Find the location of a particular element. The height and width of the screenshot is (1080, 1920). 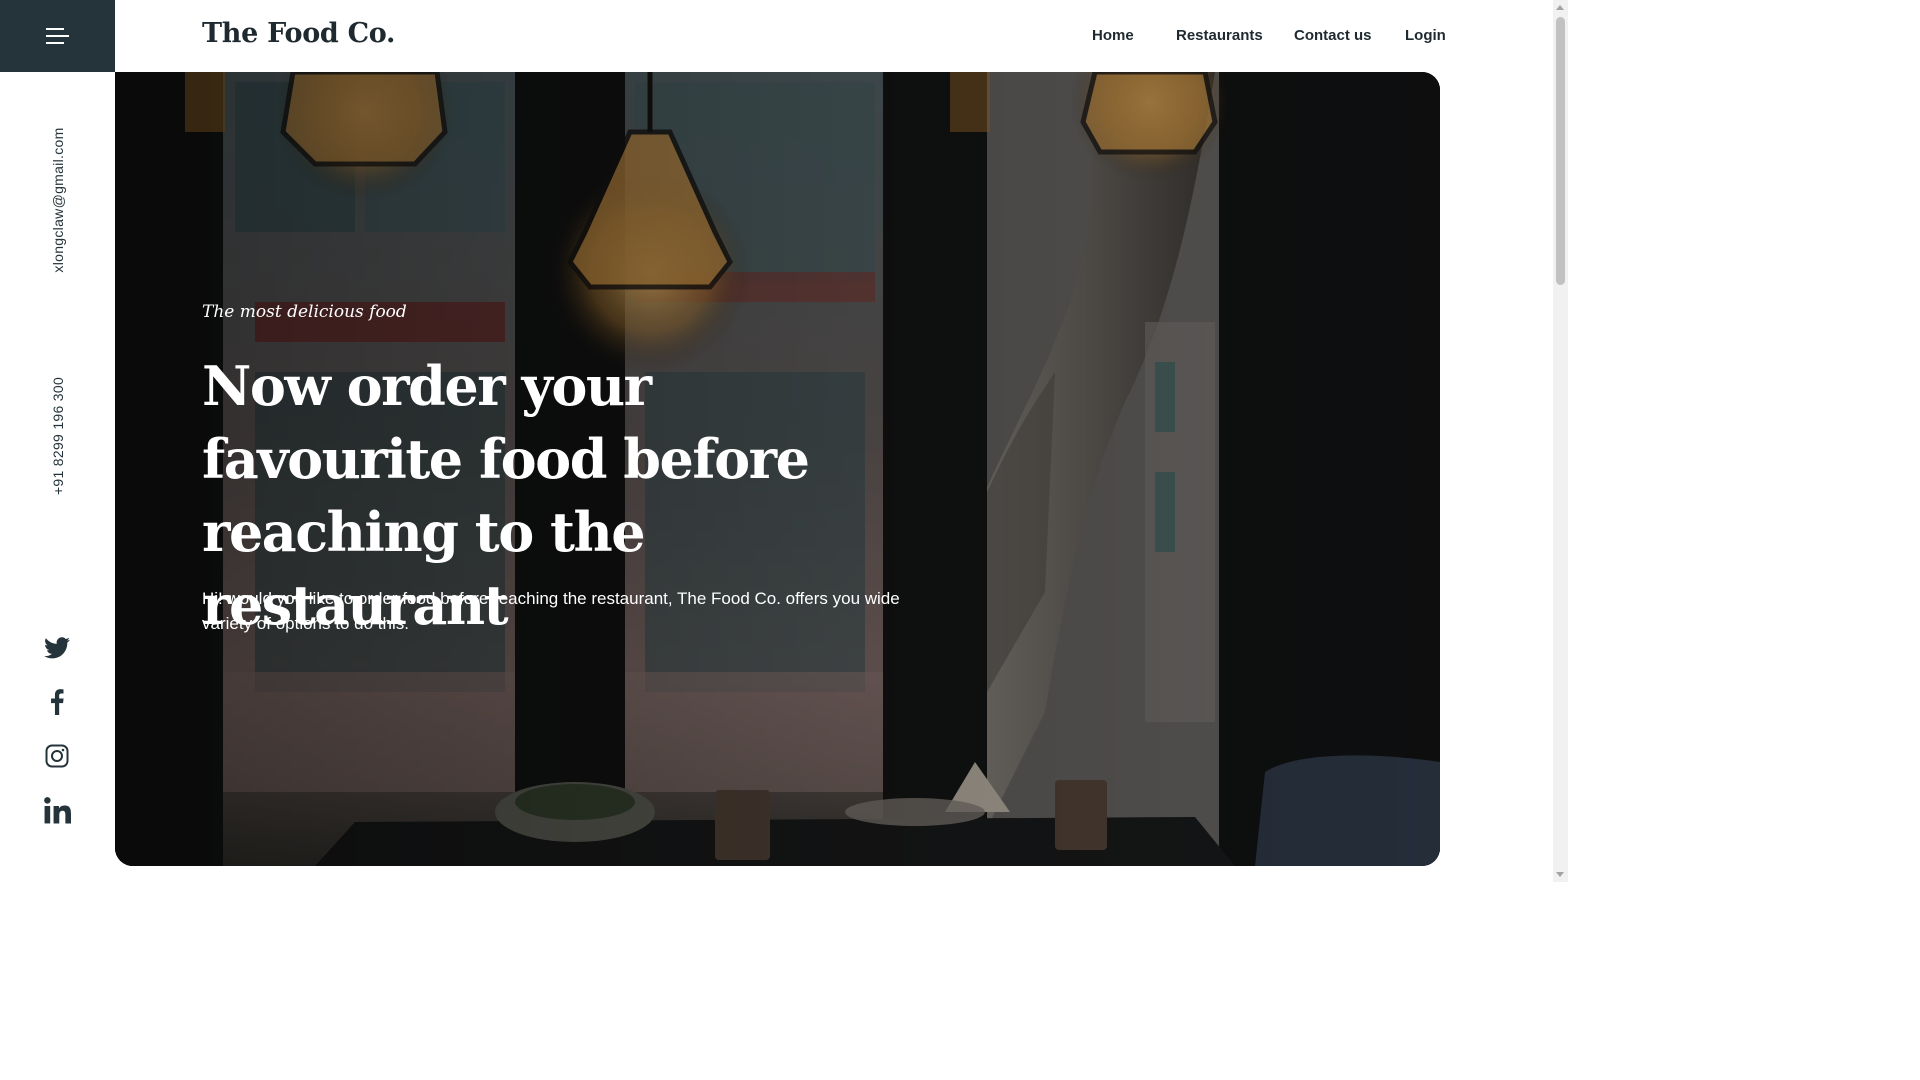

instagram-icon is located at coordinates (57, 756).